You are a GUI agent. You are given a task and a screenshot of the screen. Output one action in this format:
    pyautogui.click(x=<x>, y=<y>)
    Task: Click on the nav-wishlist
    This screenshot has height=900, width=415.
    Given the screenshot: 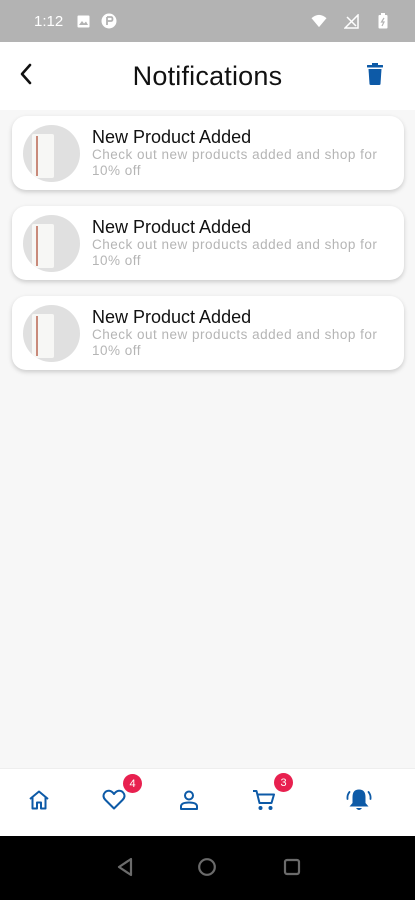 What is the action you would take?
    pyautogui.click(x=114, y=802)
    